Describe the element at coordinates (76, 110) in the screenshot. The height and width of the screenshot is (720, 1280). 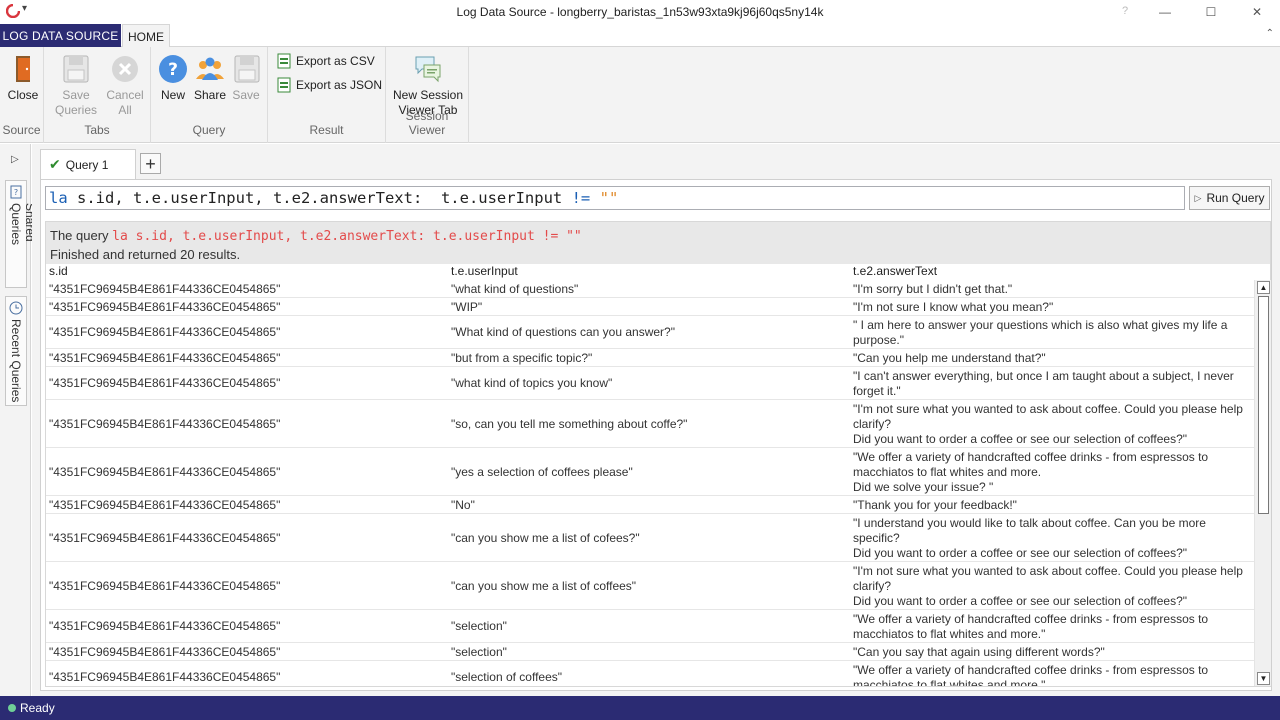
I see `save-queries-label-2: Queries` at that location.